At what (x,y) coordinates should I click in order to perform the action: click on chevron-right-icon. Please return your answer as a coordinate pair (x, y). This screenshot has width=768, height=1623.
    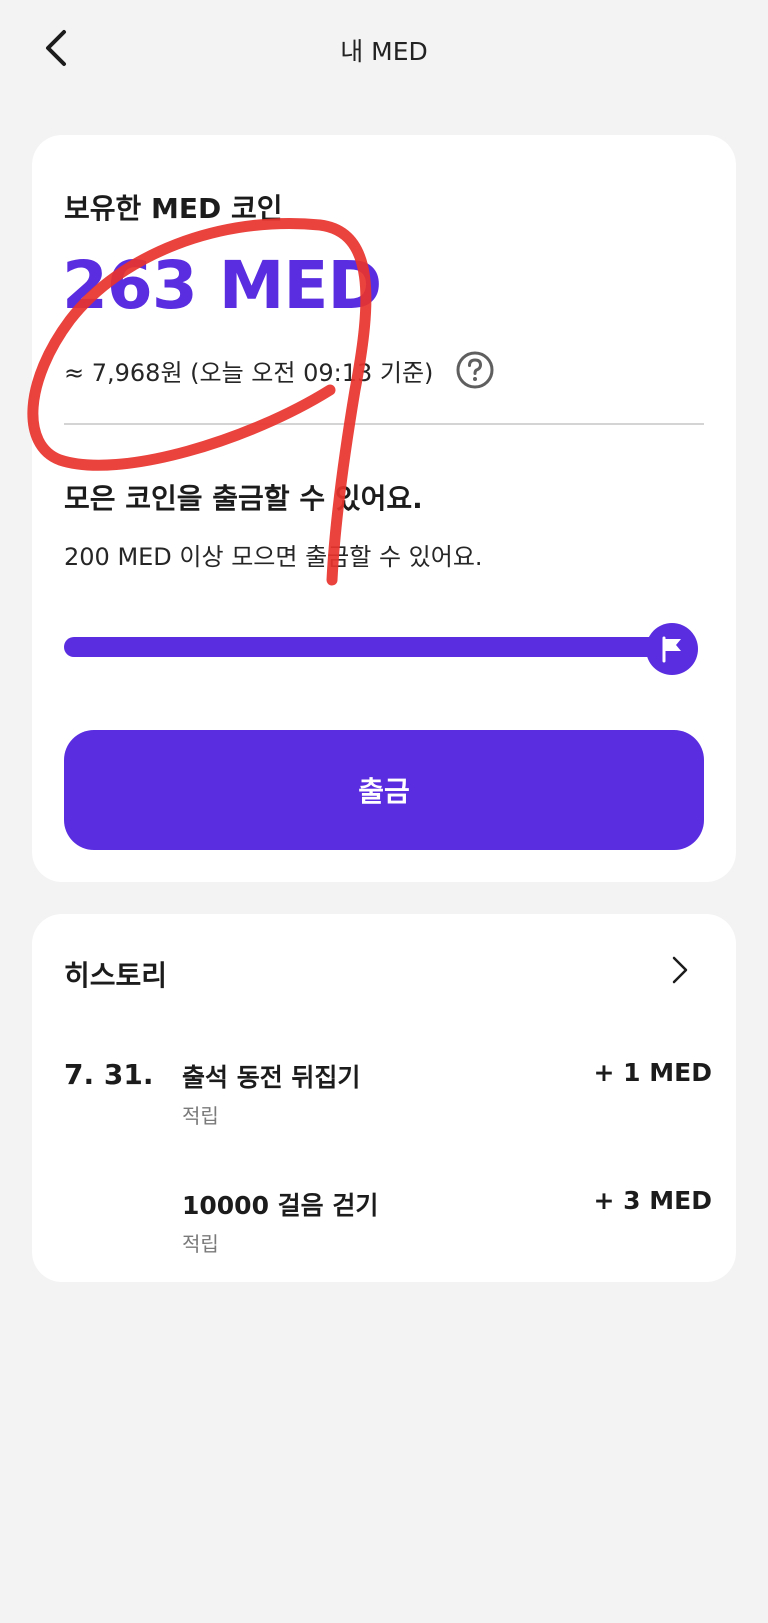
    Looking at the image, I should click on (680, 970).